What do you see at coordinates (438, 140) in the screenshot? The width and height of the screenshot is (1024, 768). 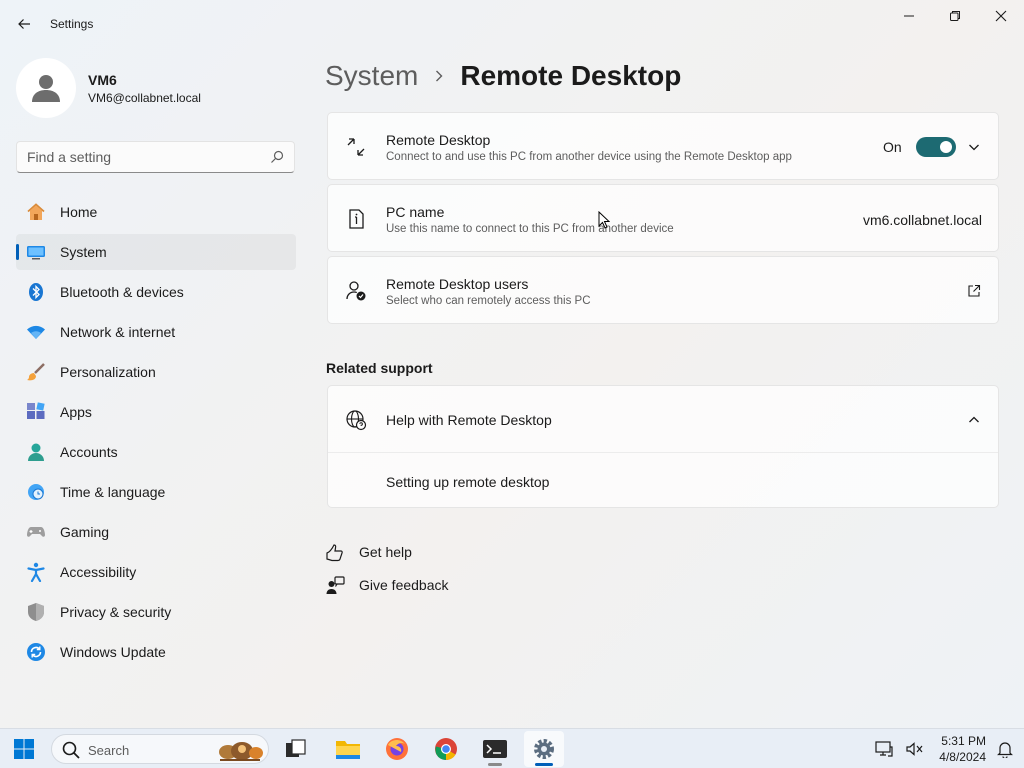 I see `card-title: Remote Desktop` at bounding box center [438, 140].